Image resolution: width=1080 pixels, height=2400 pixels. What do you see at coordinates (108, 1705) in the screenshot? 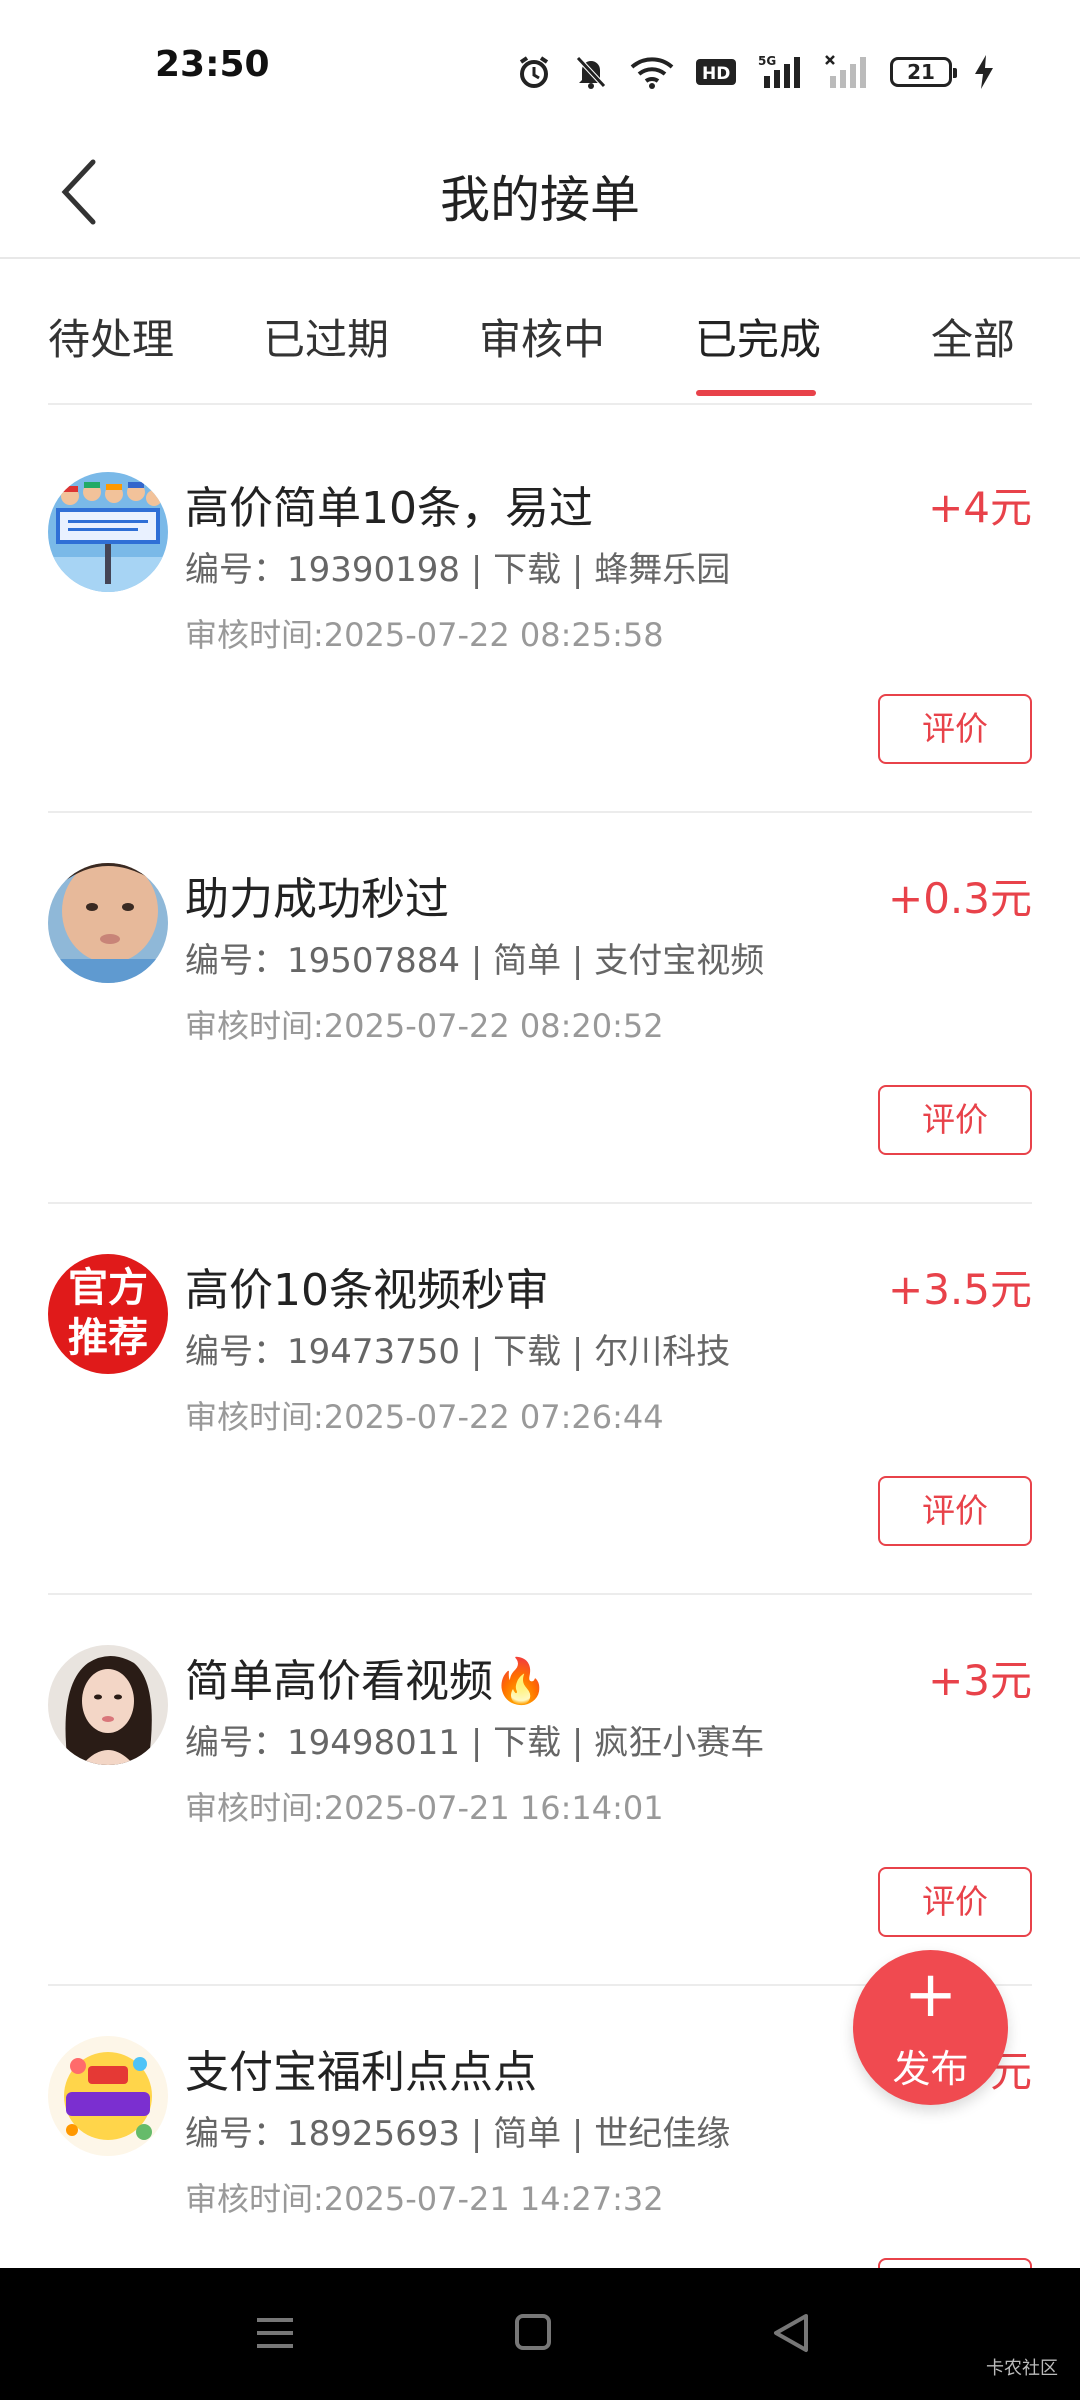
I see `woman-photo-avatar` at bounding box center [108, 1705].